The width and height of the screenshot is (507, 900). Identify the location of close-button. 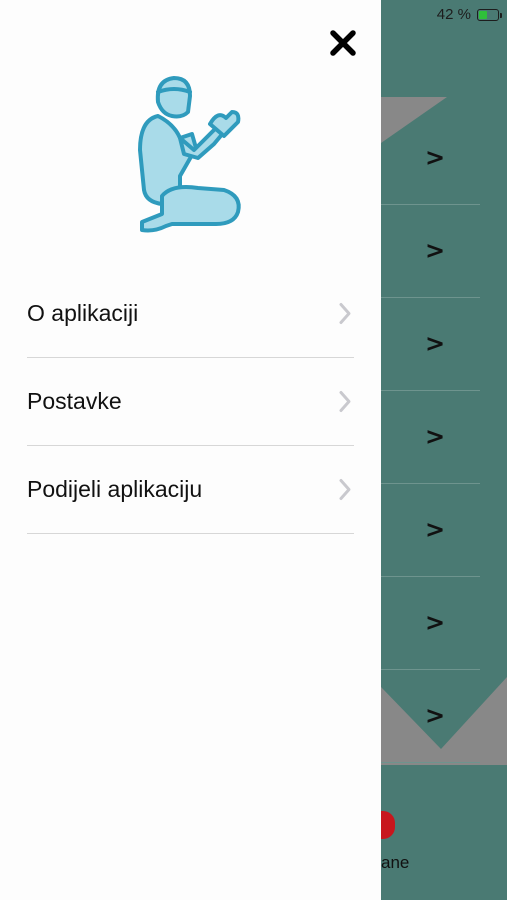
(343, 43).